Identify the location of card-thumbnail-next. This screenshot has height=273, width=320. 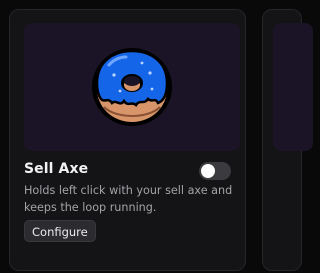
(293, 87).